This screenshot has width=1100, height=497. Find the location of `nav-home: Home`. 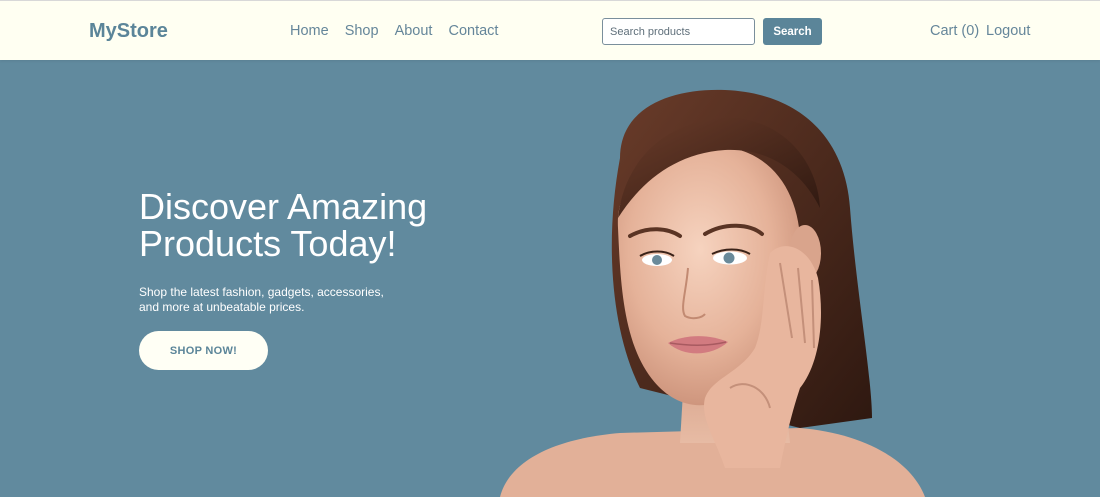

nav-home: Home is located at coordinates (309, 31).